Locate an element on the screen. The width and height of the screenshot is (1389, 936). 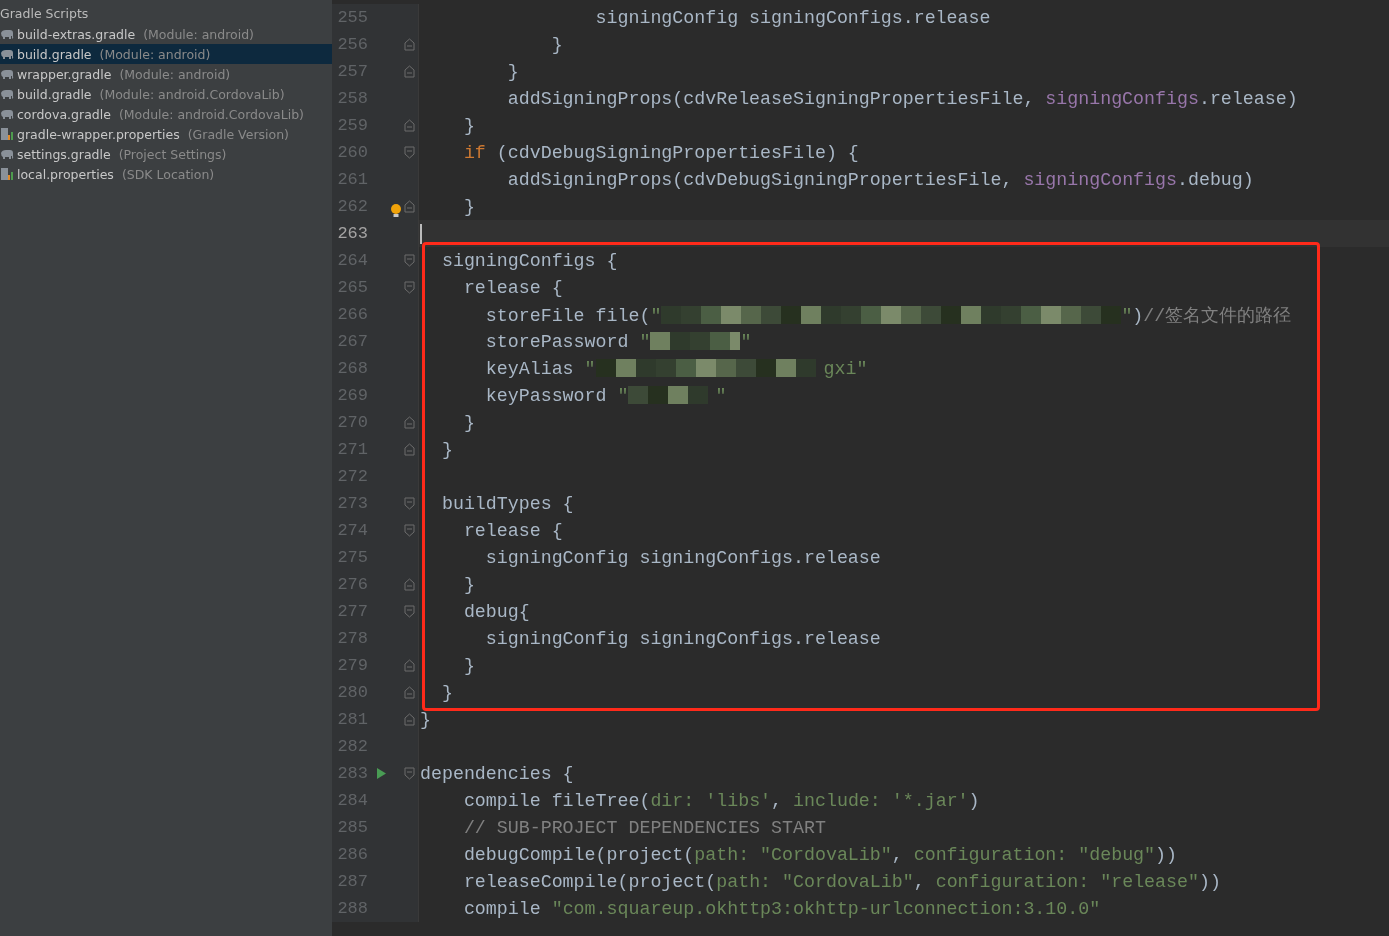
text-caret is located at coordinates (421, 233).